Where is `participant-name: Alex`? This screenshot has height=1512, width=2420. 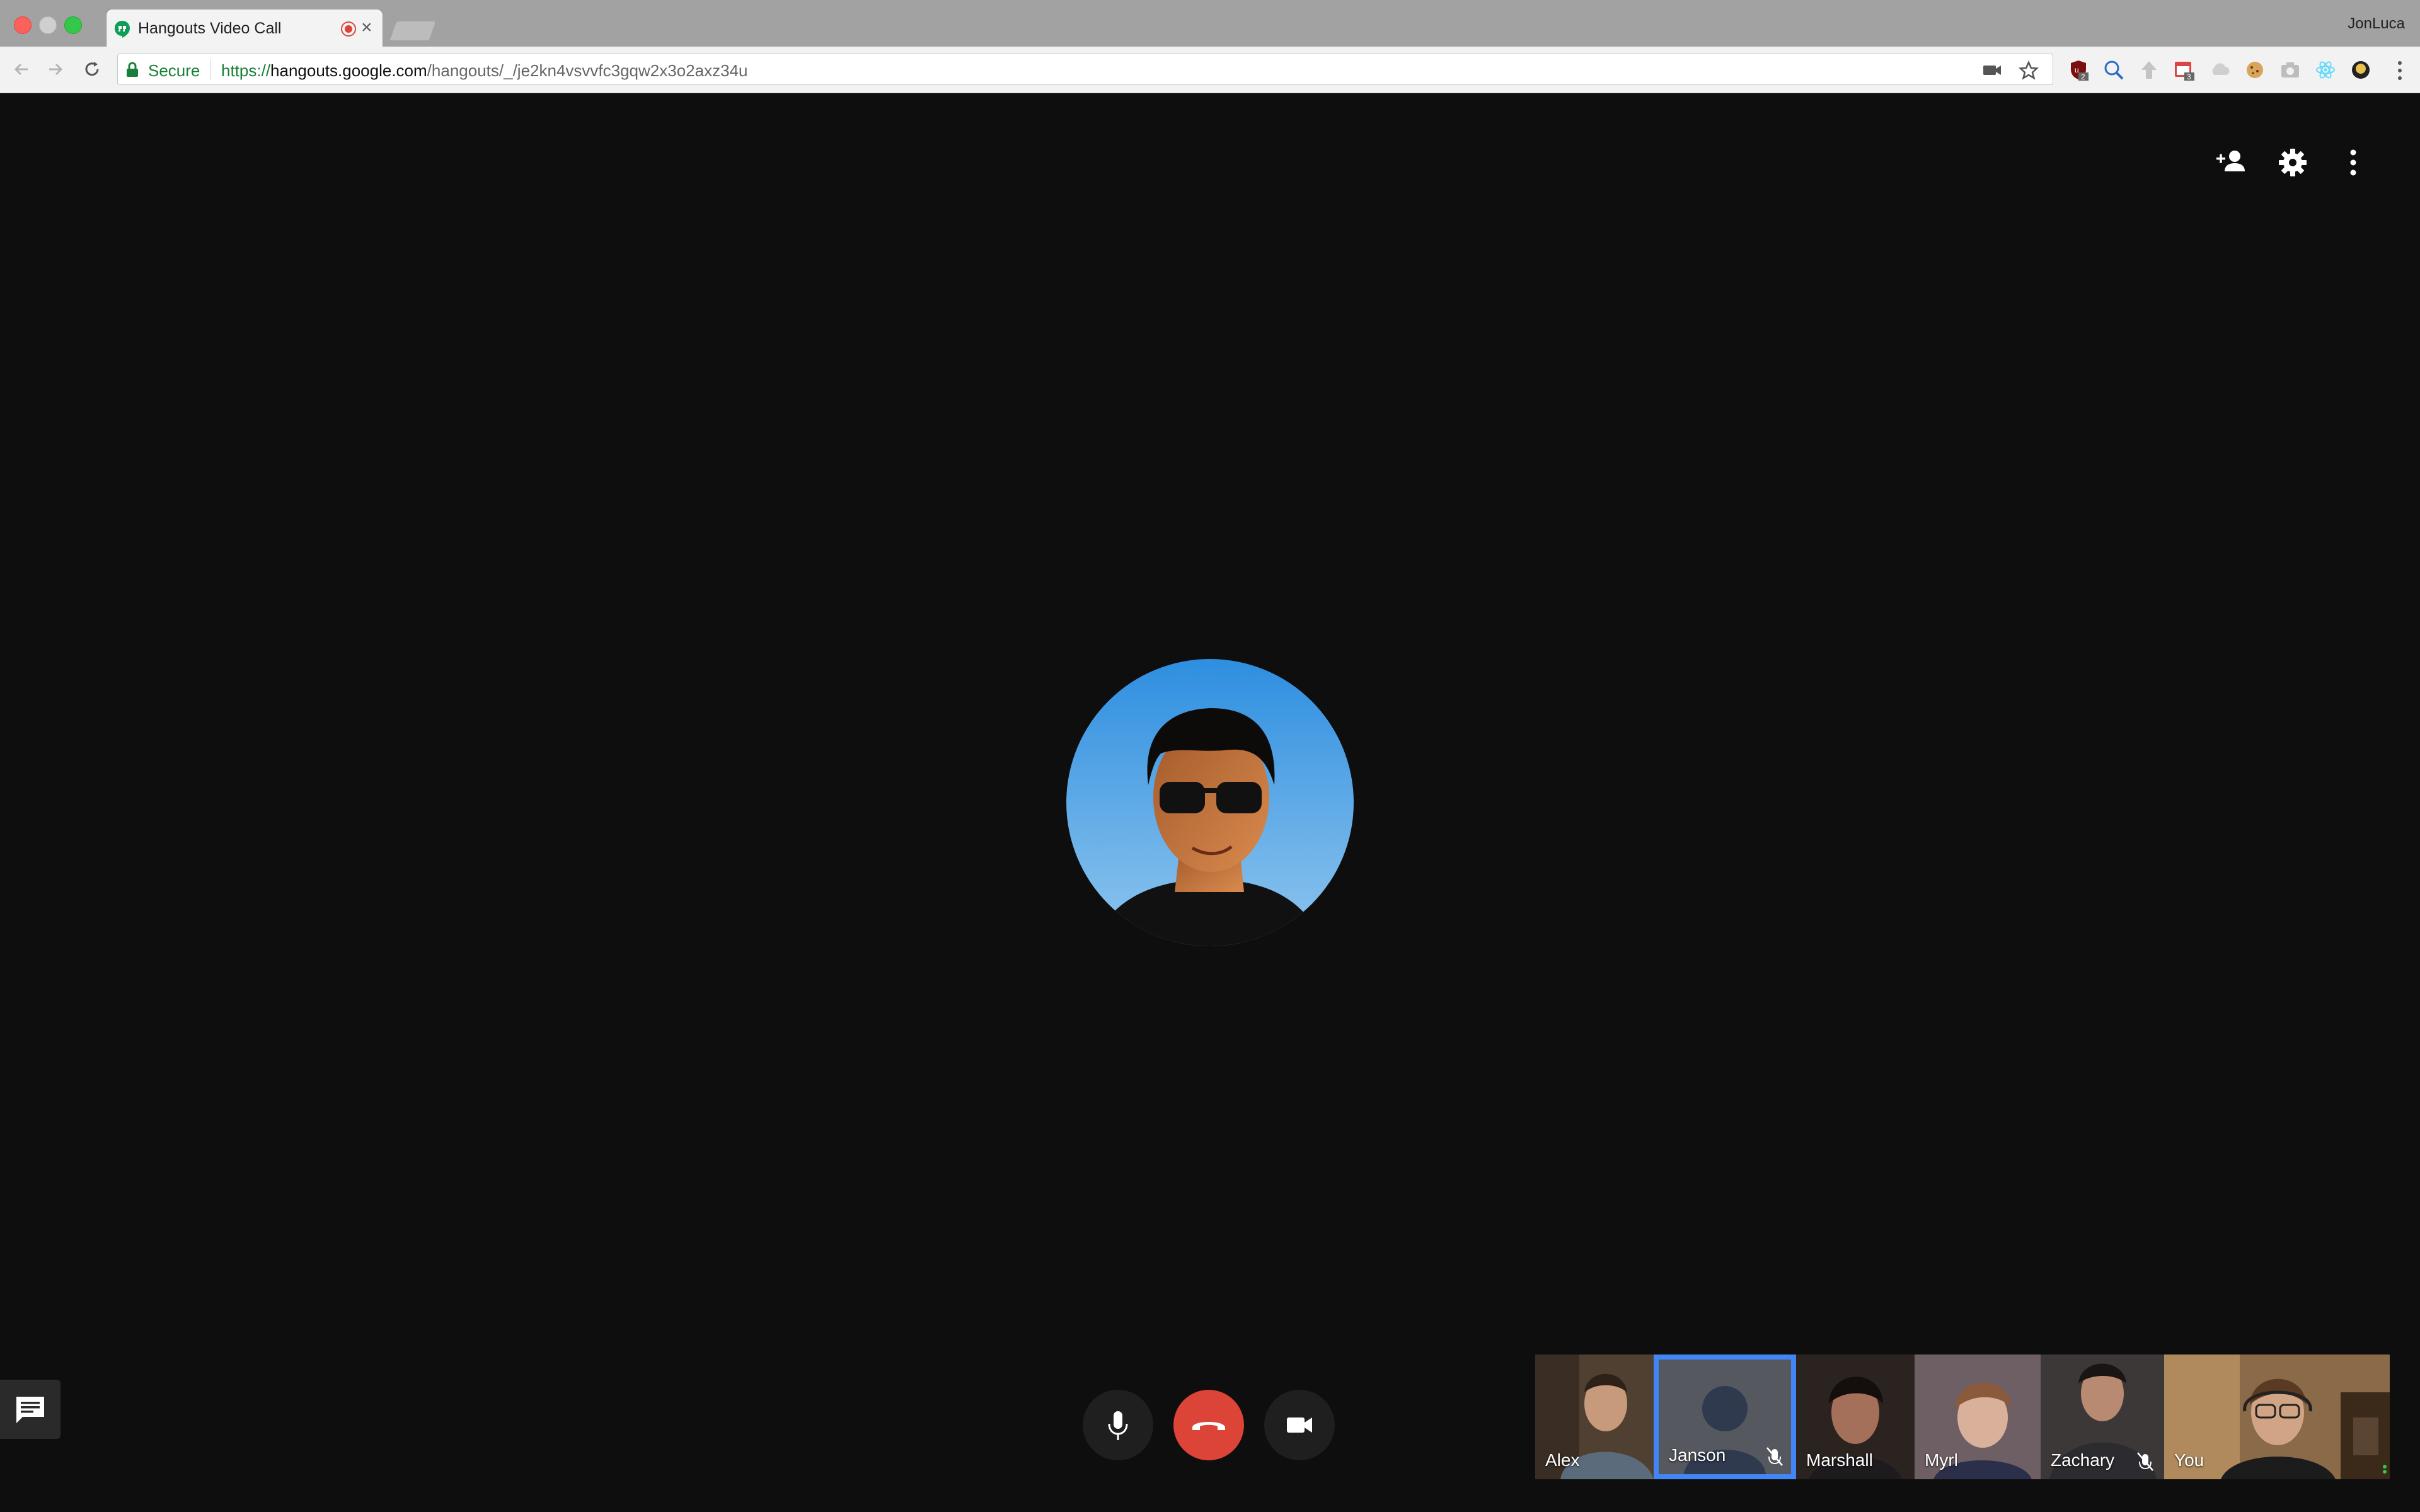
participant-name: Alex is located at coordinates (1563, 1460).